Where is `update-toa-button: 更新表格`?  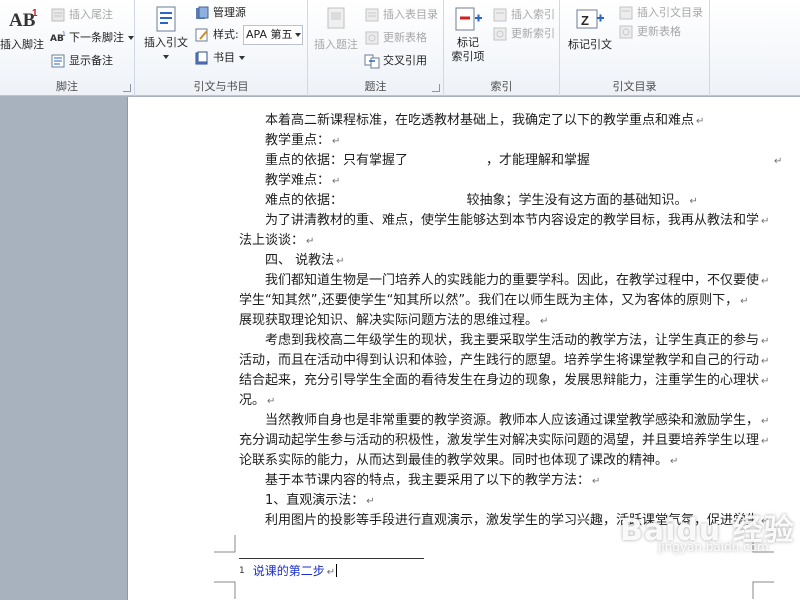
update-toa-button: 更新表格 is located at coordinates (649, 32).